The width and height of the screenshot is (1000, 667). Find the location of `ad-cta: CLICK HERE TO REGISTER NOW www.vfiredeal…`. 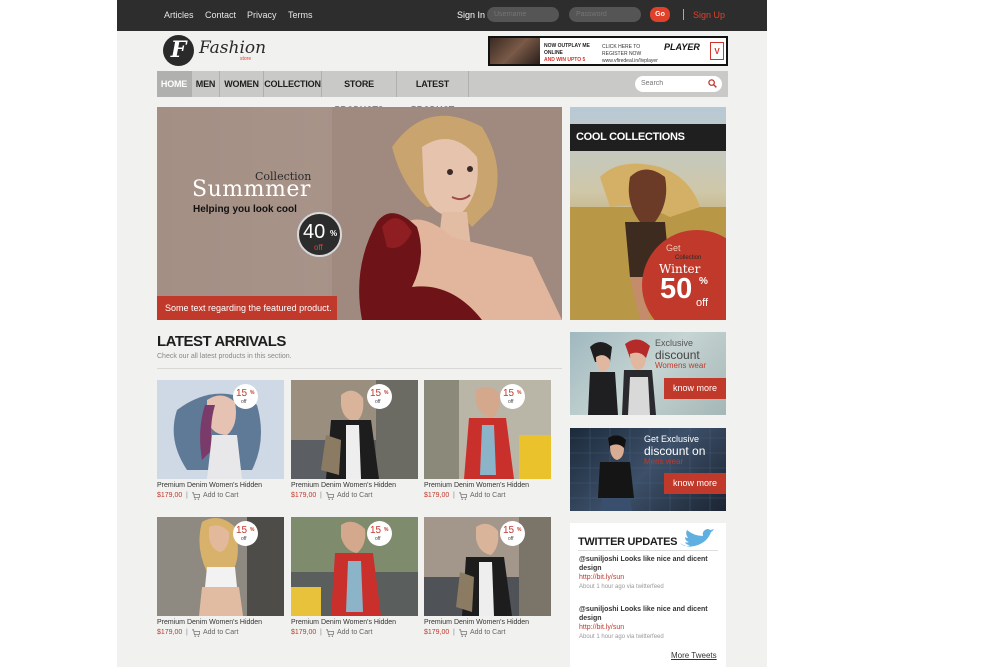

ad-cta: CLICK HERE TO REGISTER NOW www.vfiredeal… is located at coordinates (630, 54).